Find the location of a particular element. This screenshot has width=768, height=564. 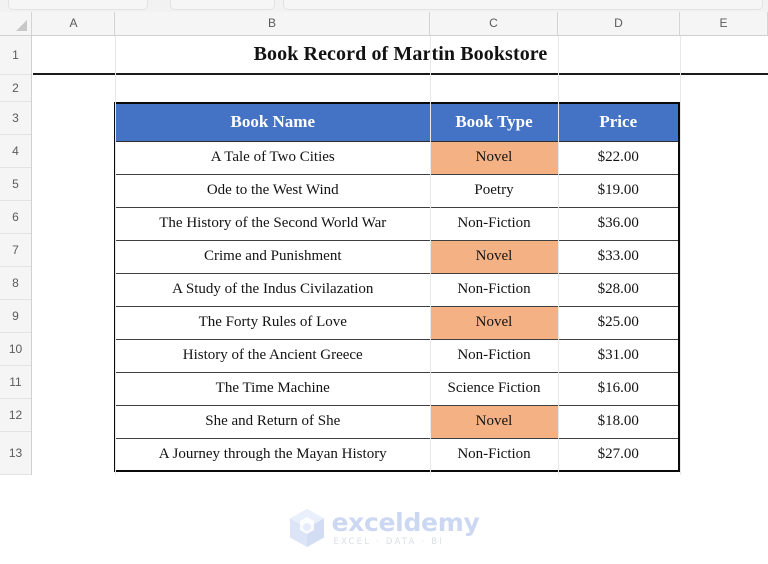

cell-book-name: Ode to the West Wind is located at coordinates (272, 190).